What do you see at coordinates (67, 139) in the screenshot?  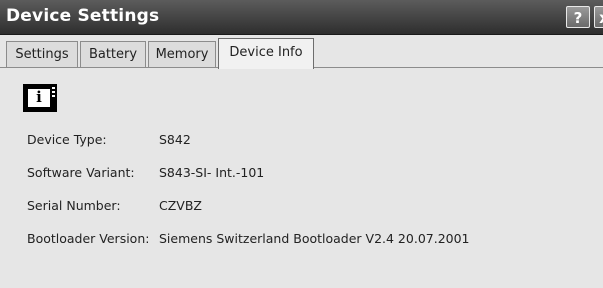 I see `device-type-label: Device Type:` at bounding box center [67, 139].